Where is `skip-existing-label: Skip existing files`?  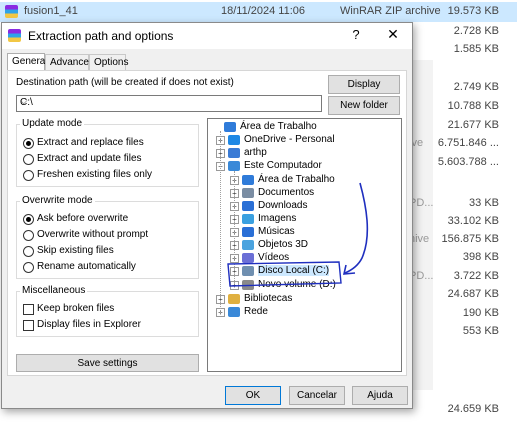 skip-existing-label: Skip existing files is located at coordinates (75, 250).